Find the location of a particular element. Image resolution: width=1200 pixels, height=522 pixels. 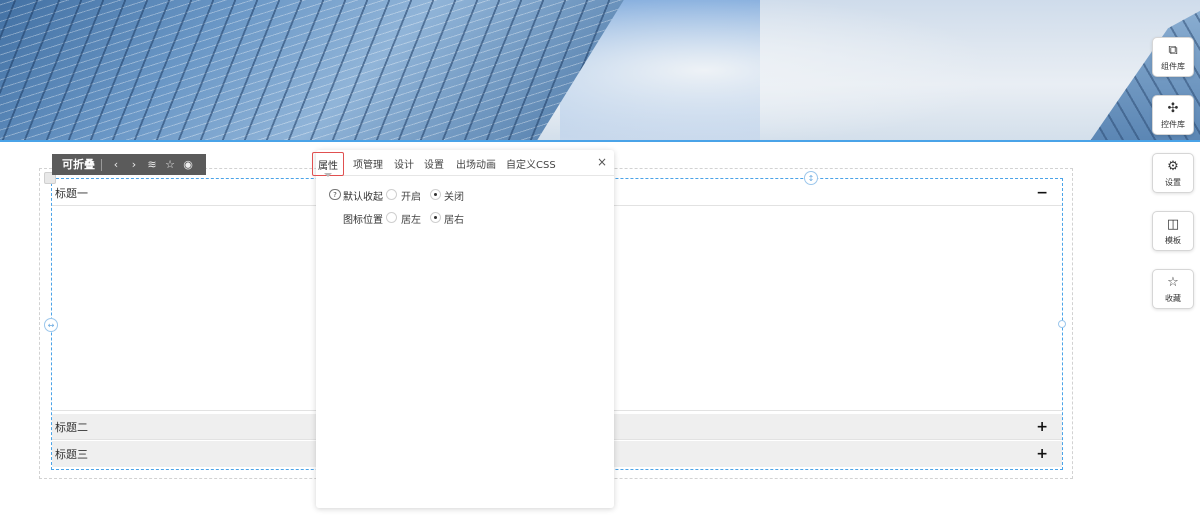

tab-entrance-animation: 出场动画 is located at coordinates (476, 163).